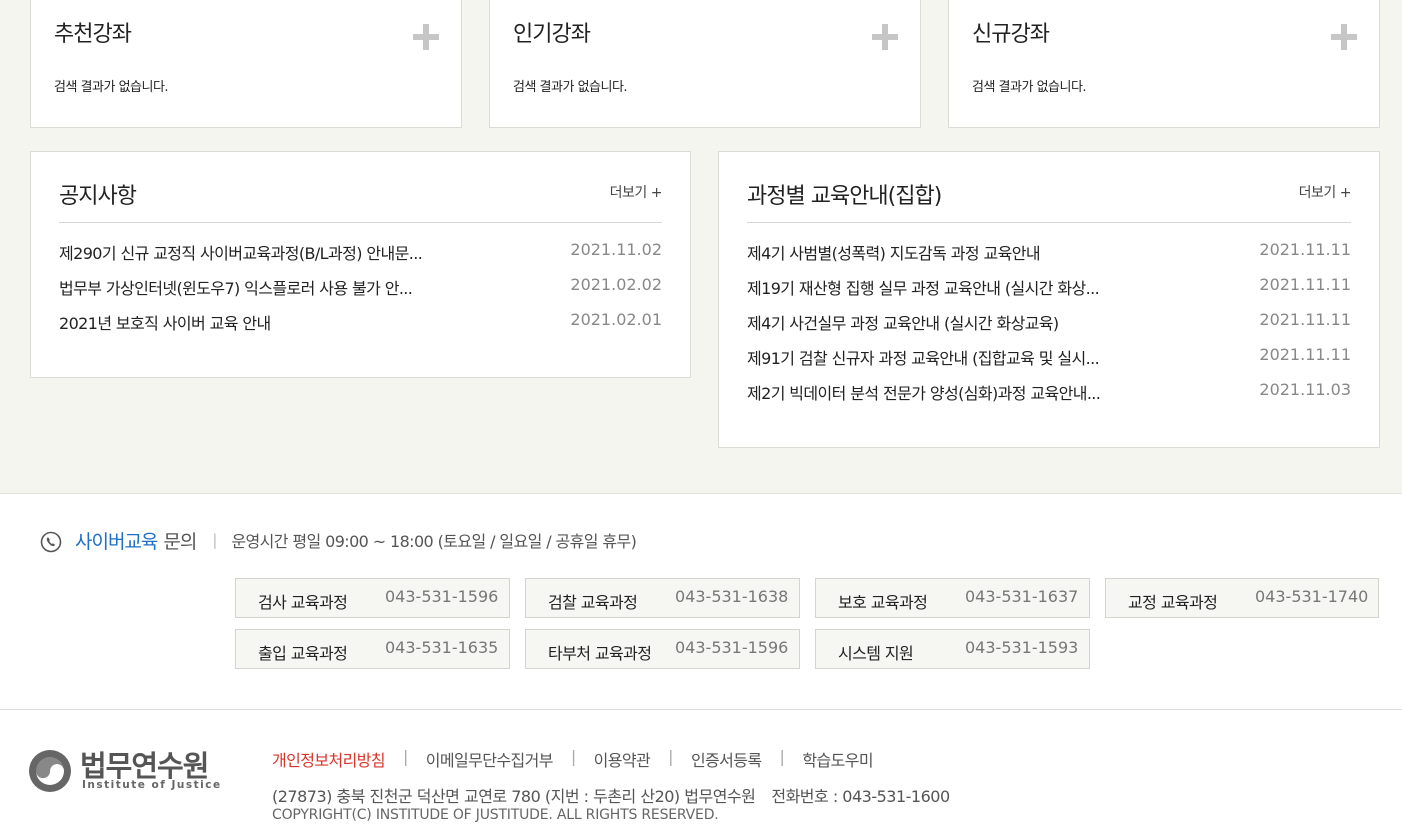 This screenshot has height=829, width=1402. Describe the element at coordinates (246, 64) in the screenshot. I see `recommended-courses-box: 추천강좌 검색 결과가 없습니다.` at that location.